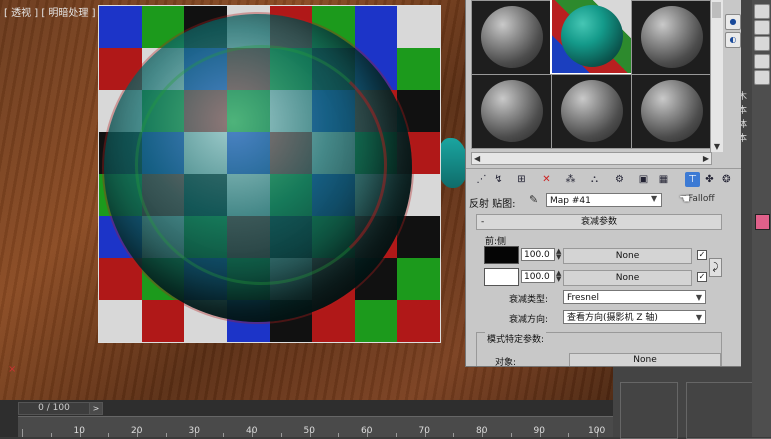 The width and height of the screenshot is (771, 439). Describe the element at coordinates (726, 179) in the screenshot. I see `go-forward-icon: ❂` at that location.